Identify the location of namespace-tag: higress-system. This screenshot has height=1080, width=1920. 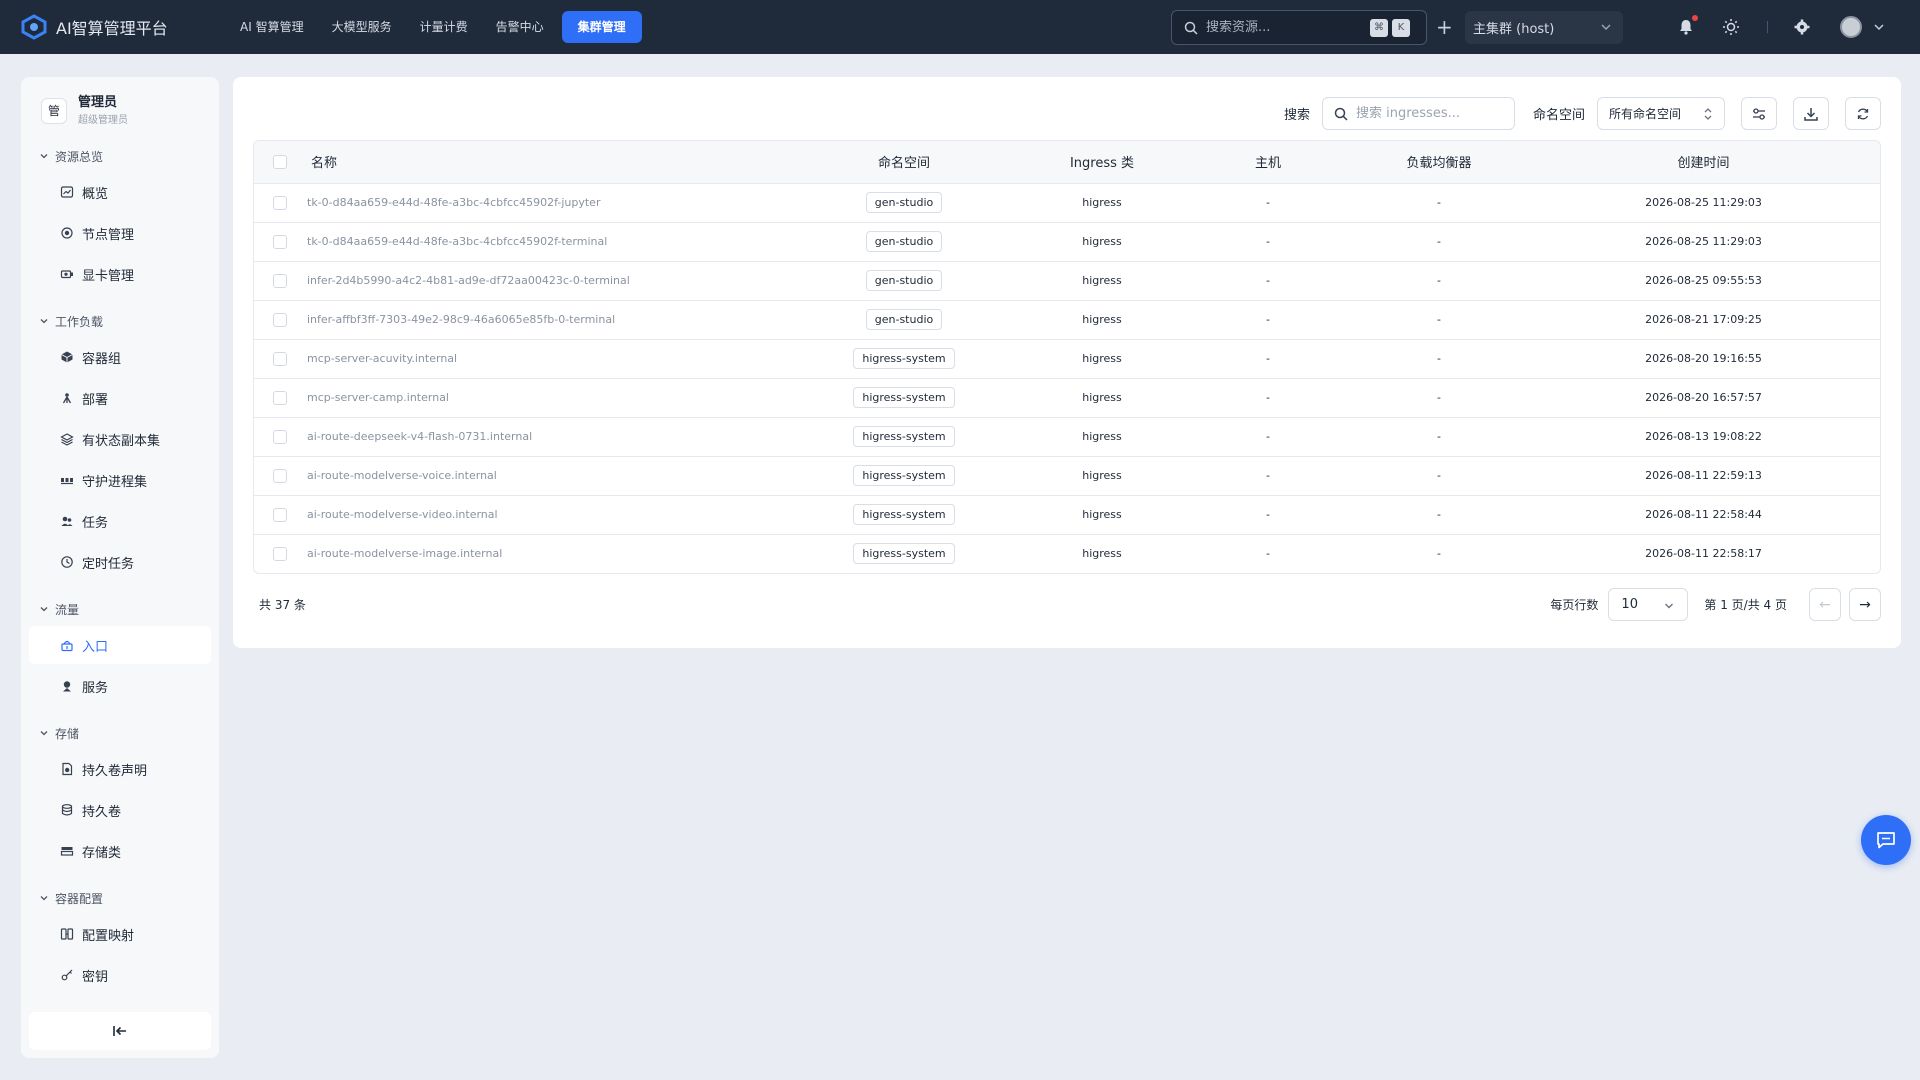
(904, 554).